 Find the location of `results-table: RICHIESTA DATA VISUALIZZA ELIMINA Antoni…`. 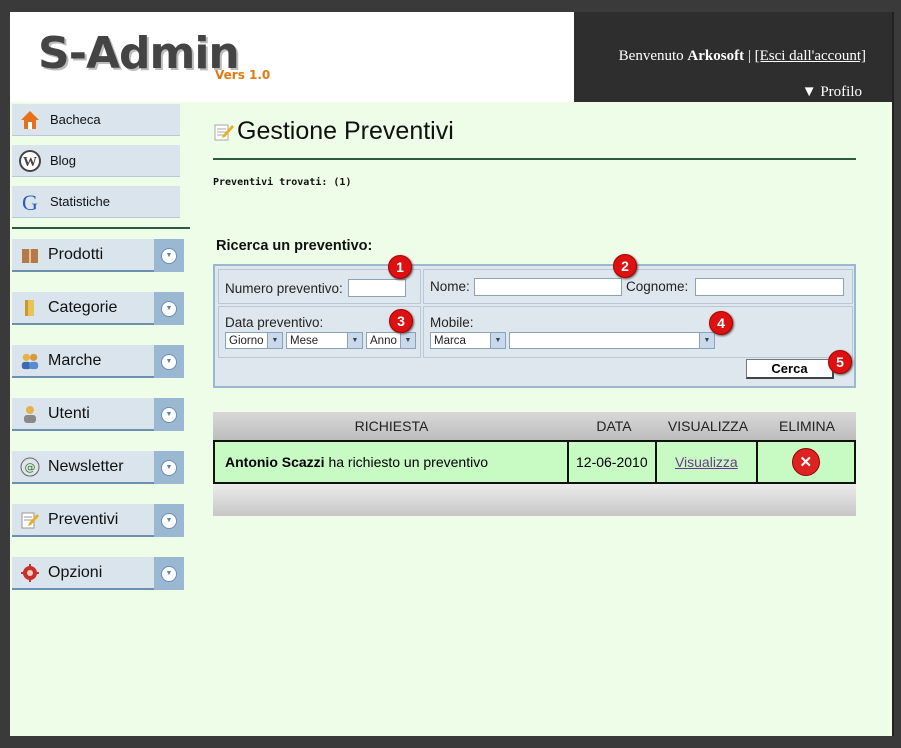

results-table: RICHIESTA DATA VISUALIZZA ELIMINA Antoni… is located at coordinates (534, 464).